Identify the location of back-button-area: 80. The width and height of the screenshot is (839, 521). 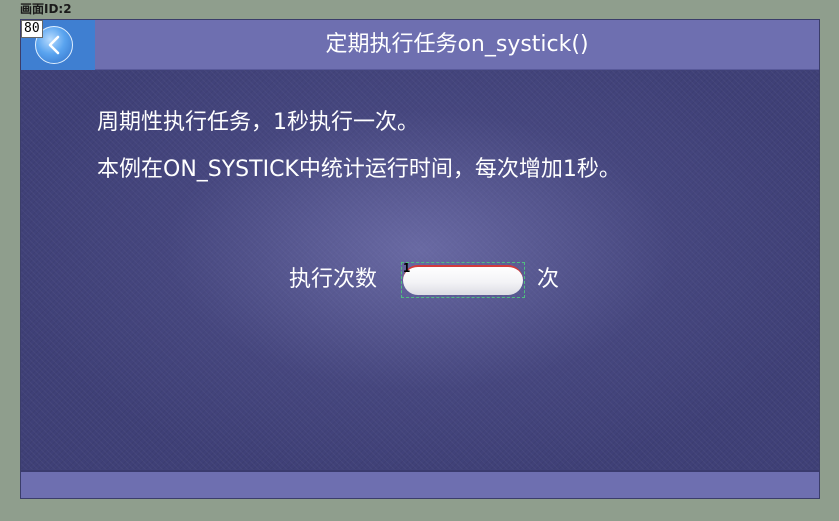
(58, 45).